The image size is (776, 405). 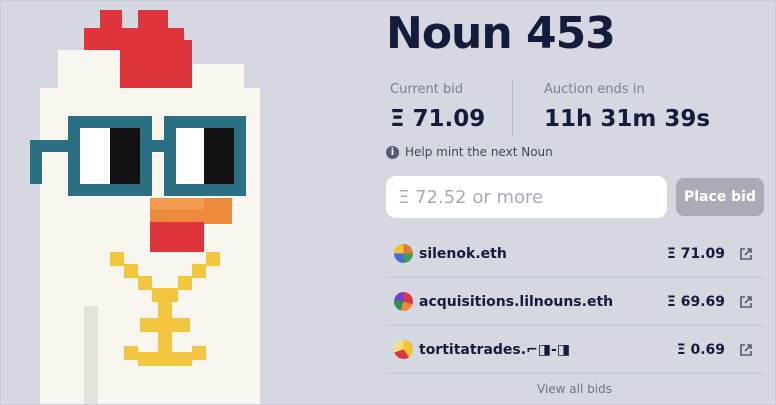 I want to click on bidder-name: acquisitions.lilnouns.eth, so click(x=516, y=301).